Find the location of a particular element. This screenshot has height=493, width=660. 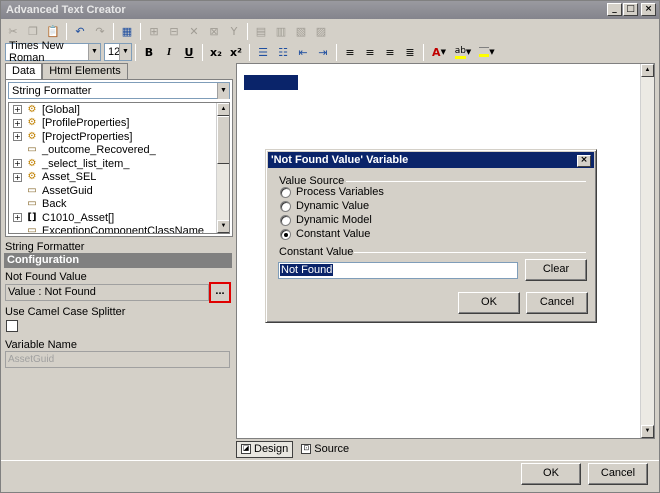

value-source-option: Constant Value is located at coordinates (325, 234).